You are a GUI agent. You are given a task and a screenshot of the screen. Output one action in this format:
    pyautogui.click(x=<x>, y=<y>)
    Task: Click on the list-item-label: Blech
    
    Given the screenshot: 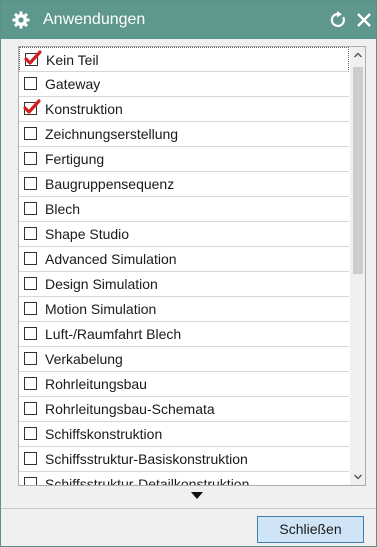 What is the action you would take?
    pyautogui.click(x=63, y=209)
    